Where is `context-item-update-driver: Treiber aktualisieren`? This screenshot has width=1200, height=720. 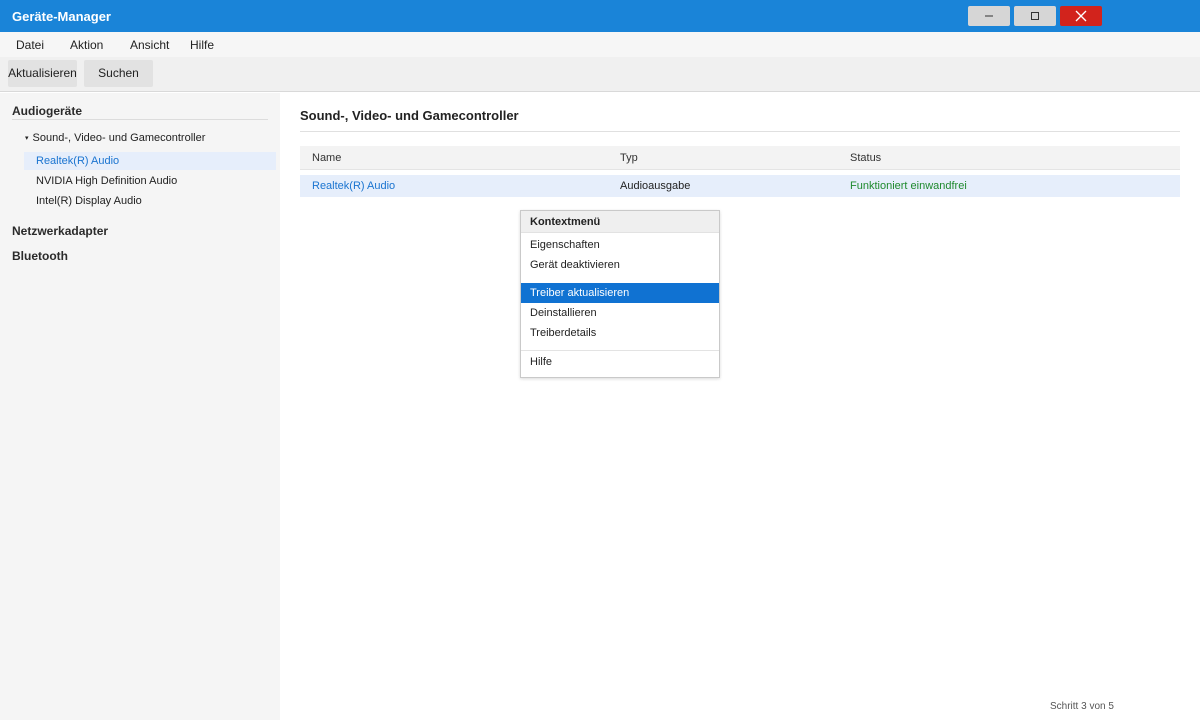 context-item-update-driver: Treiber aktualisieren is located at coordinates (620, 293).